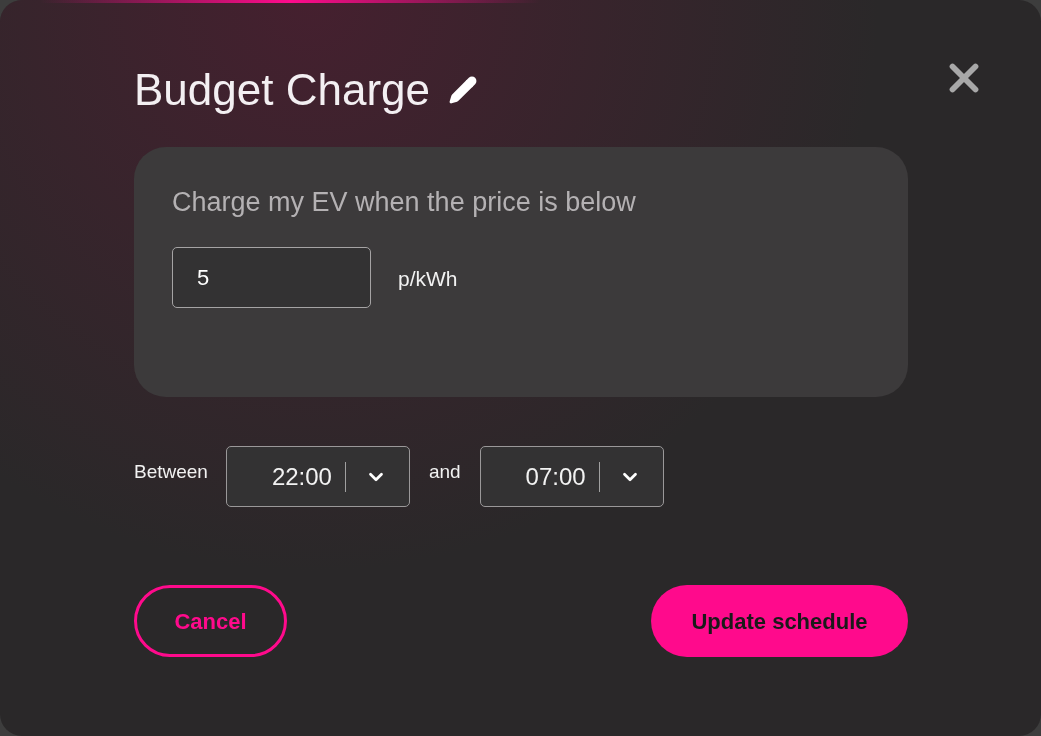 This screenshot has height=736, width=1041. I want to click on price-input: 5, so click(271, 277).